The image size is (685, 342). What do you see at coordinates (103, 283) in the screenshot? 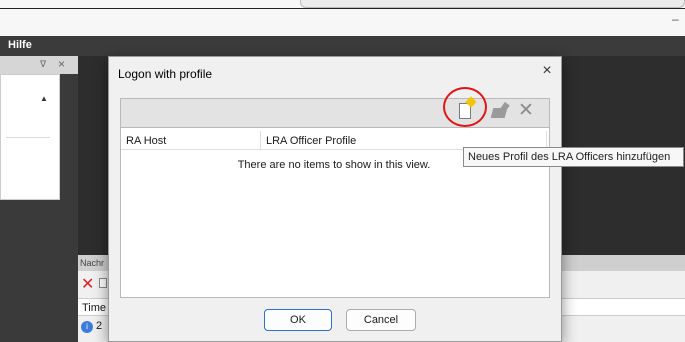
I see `copy-icon` at bounding box center [103, 283].